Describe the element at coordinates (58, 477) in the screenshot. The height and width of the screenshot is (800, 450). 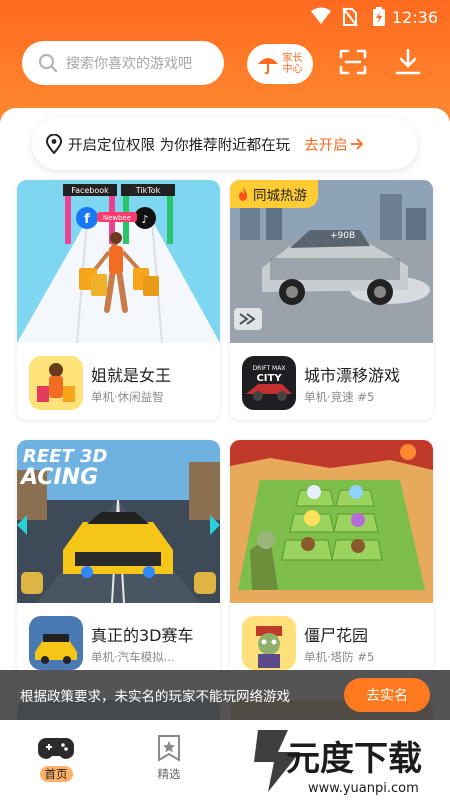
I see `screenshot-label: ACING` at that location.